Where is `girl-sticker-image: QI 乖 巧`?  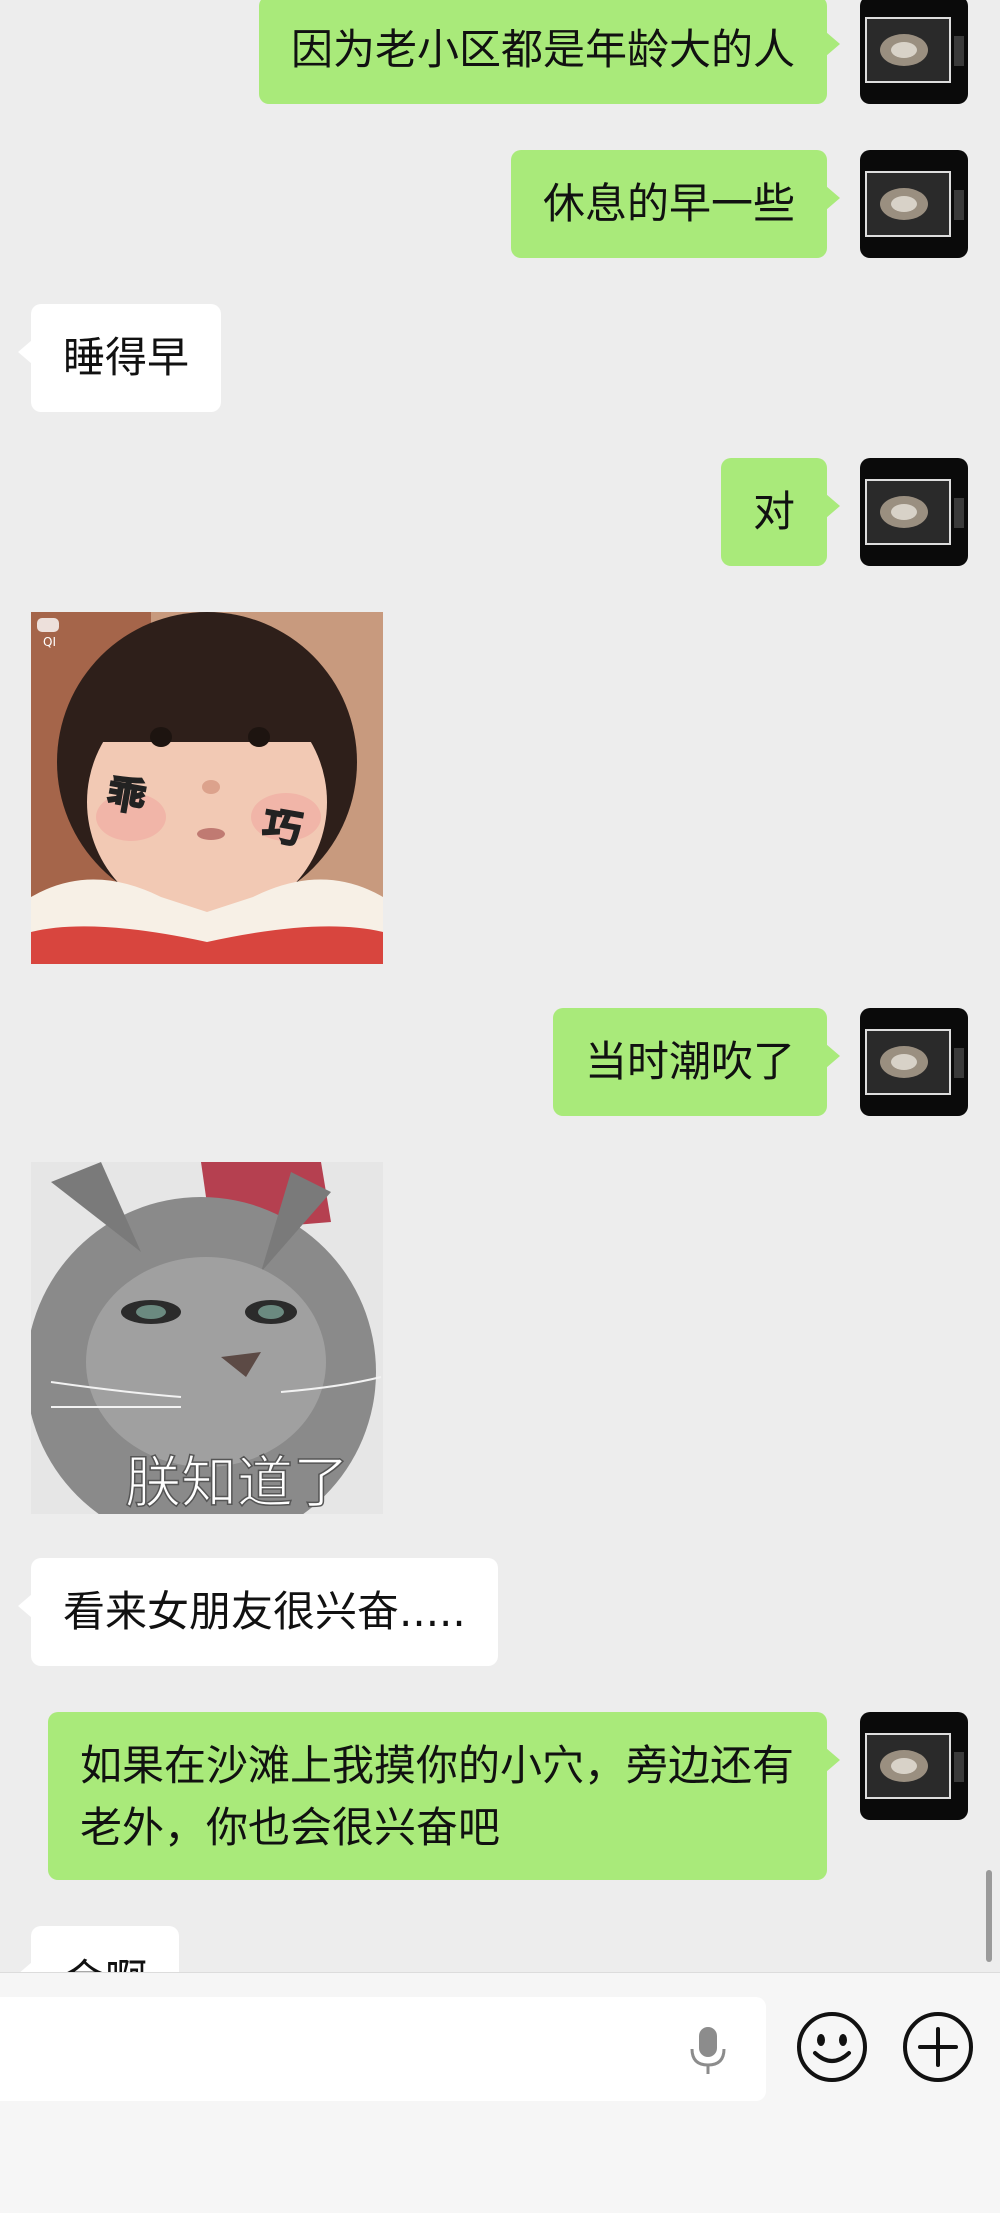 girl-sticker-image: QI 乖 巧 is located at coordinates (207, 788).